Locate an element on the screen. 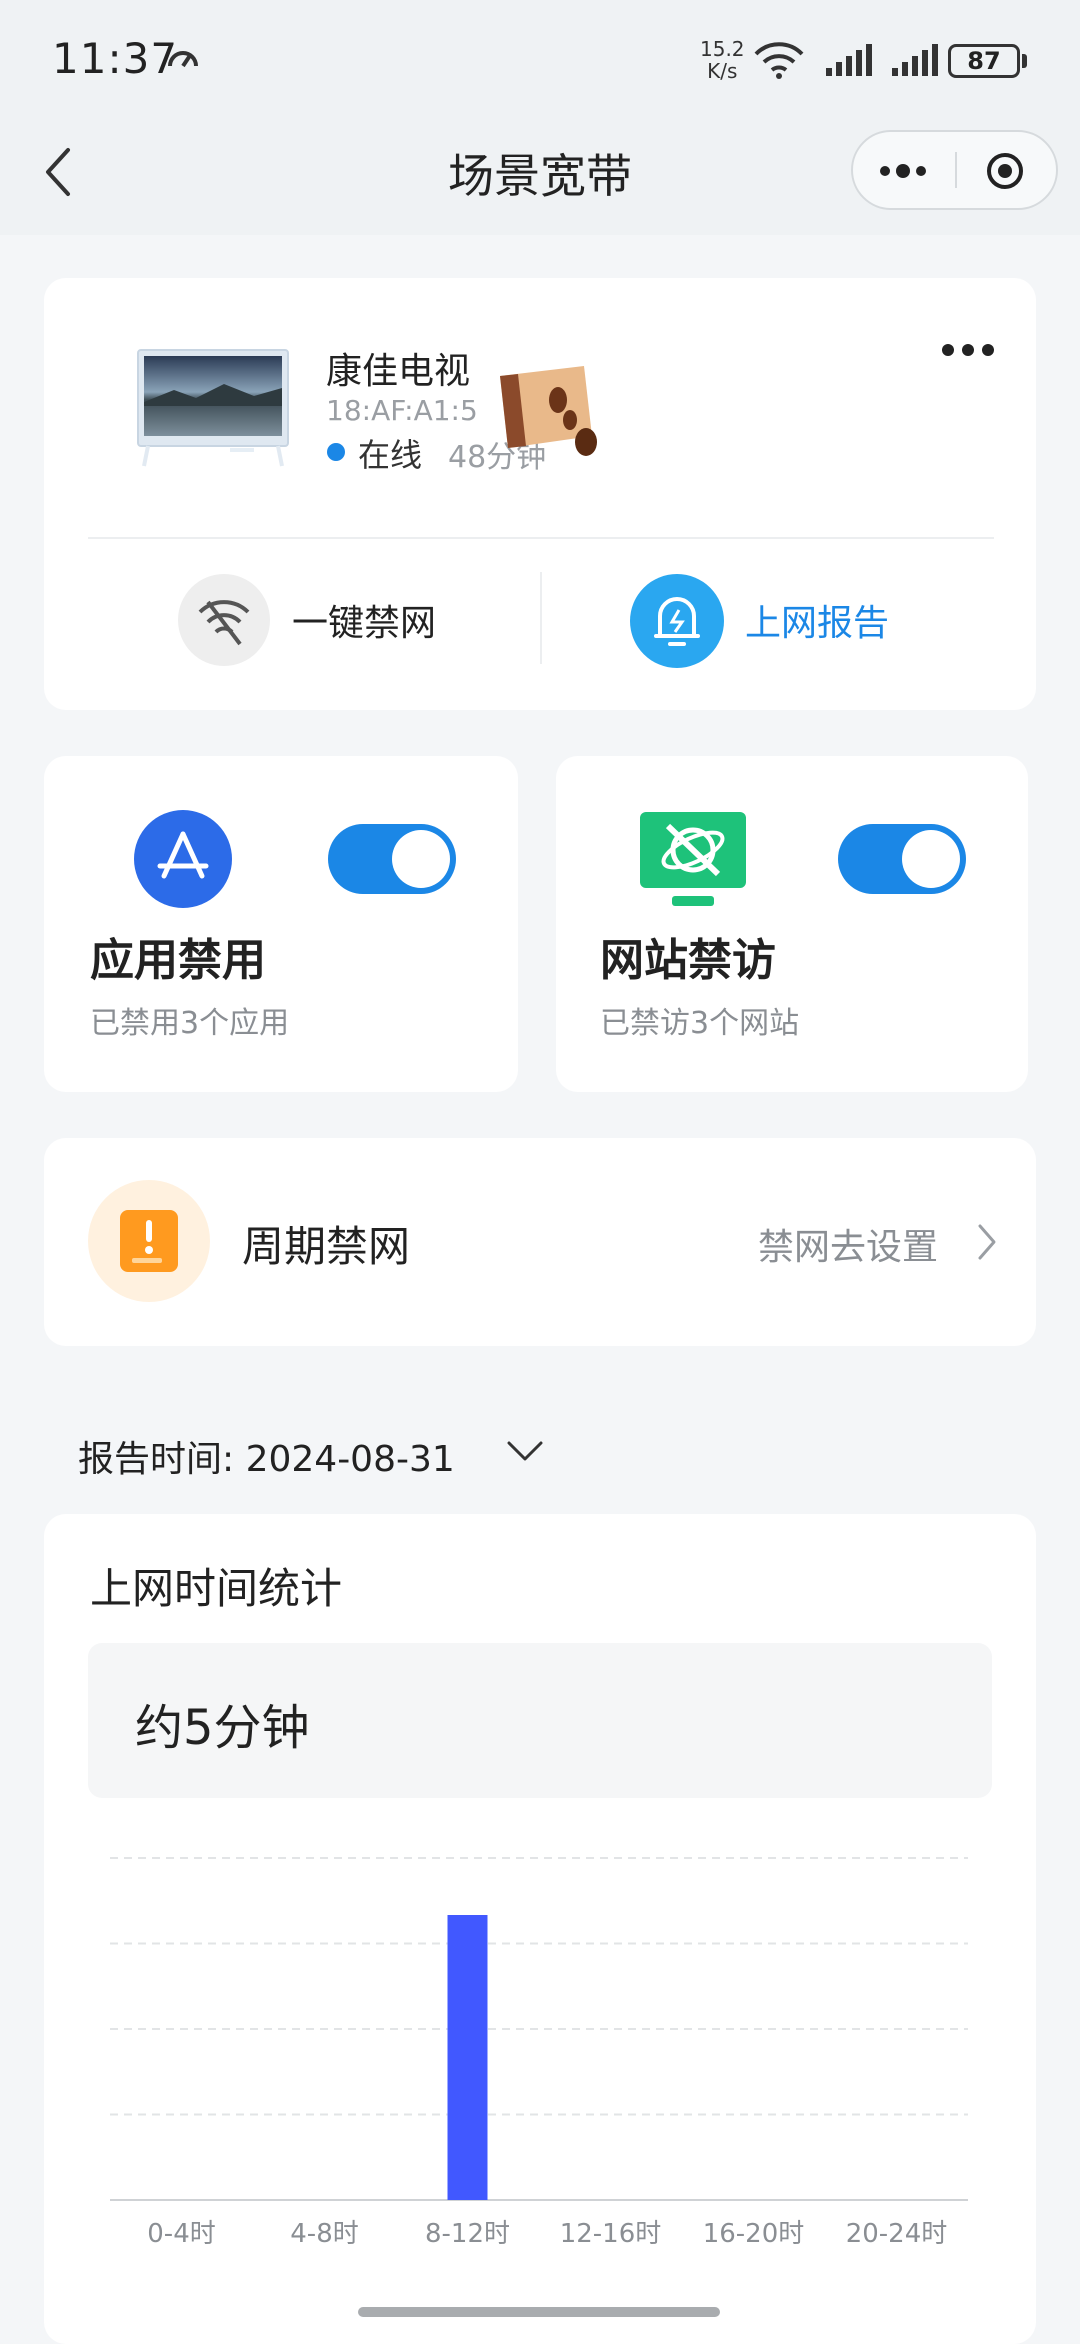 Image resolution: width=1080 pixels, height=2344 pixels. x-tick-label: 16-20时 is located at coordinates (754, 2234).